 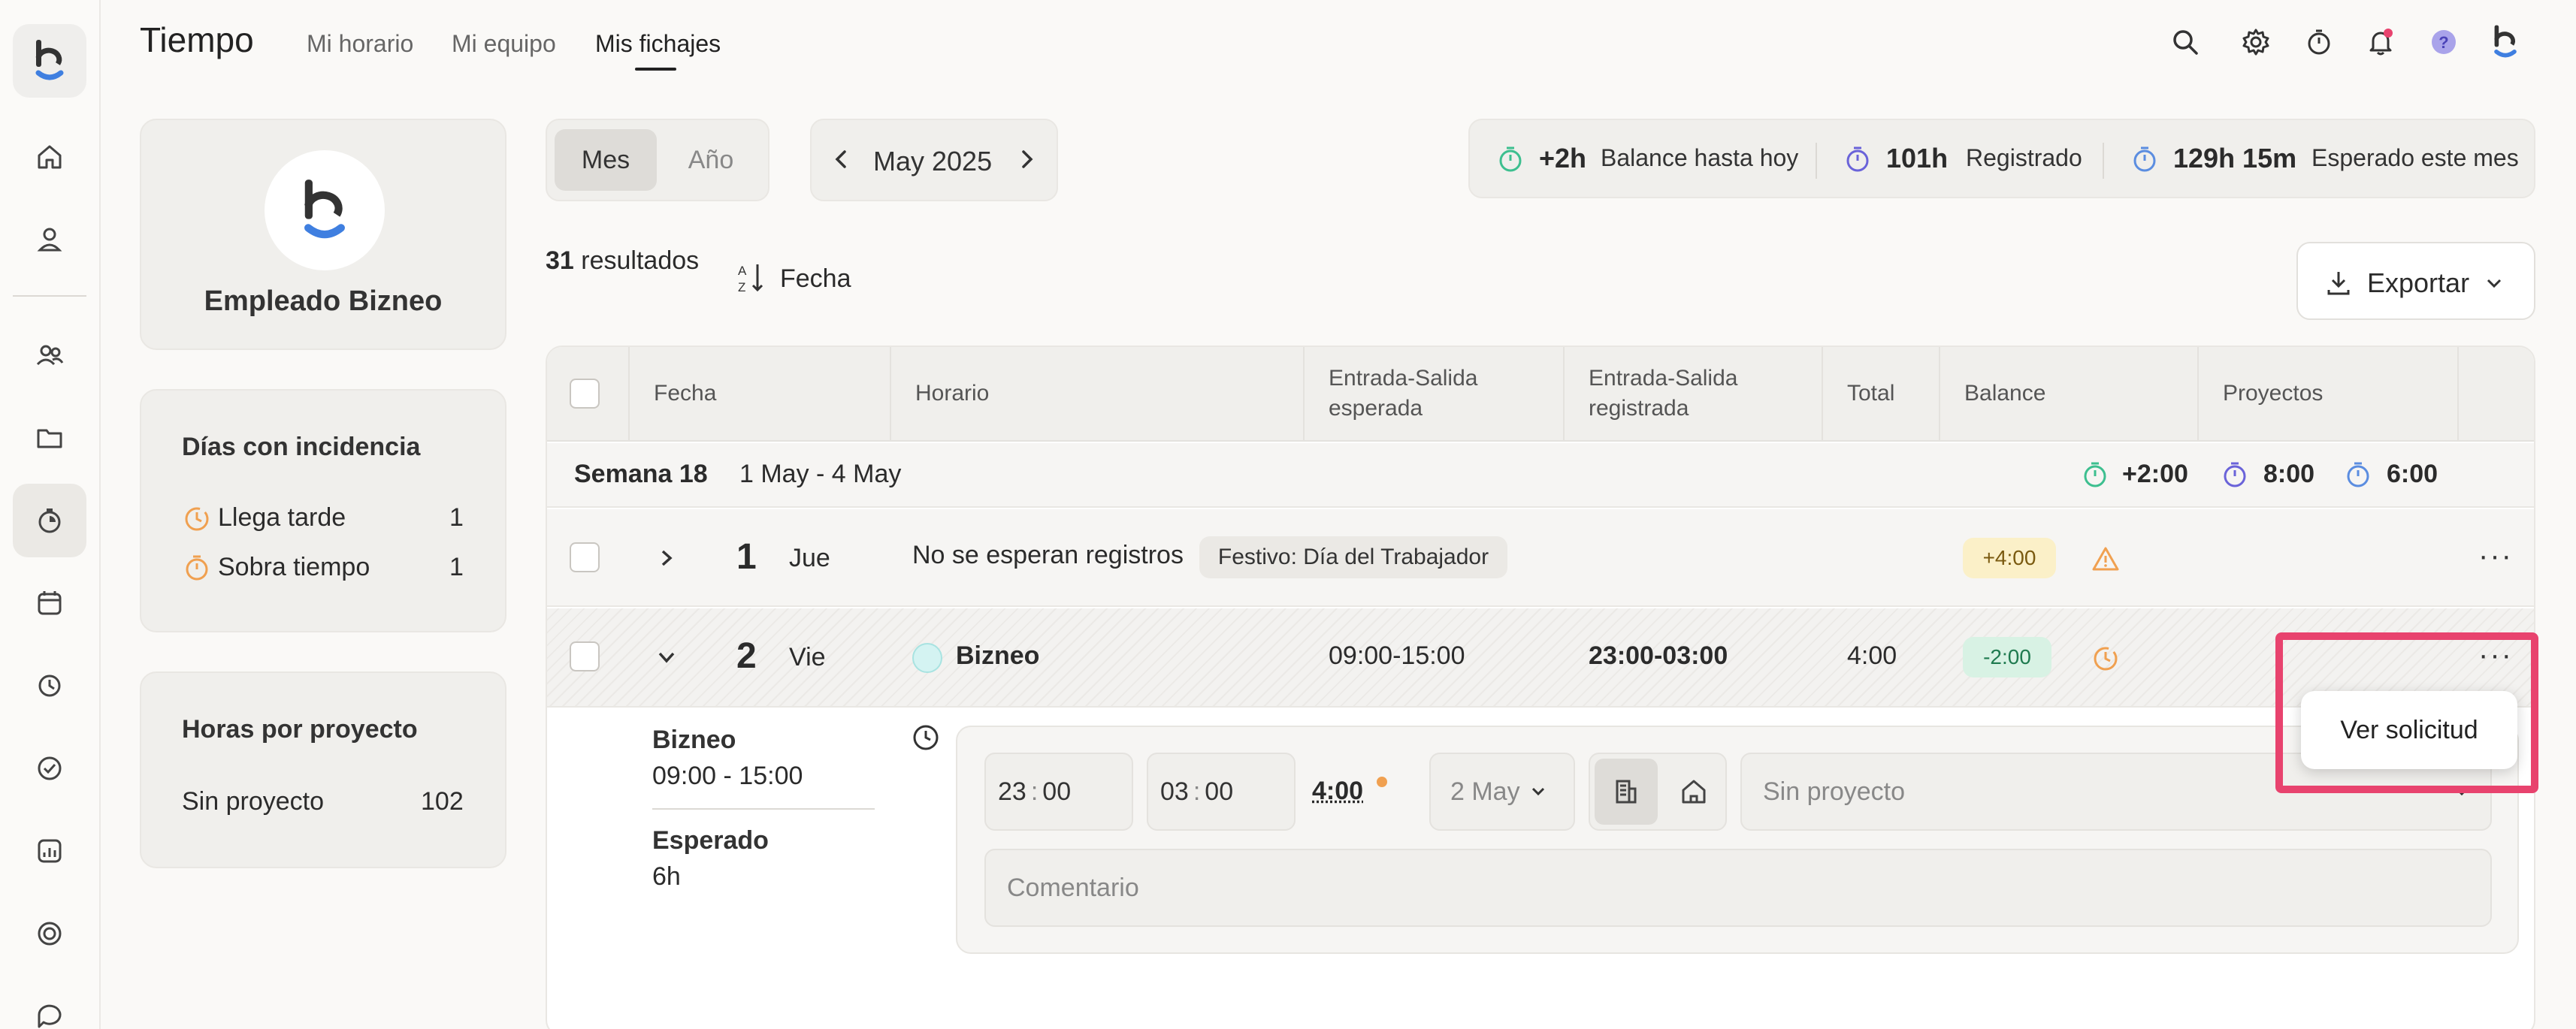 I want to click on work-location-toggle, so click(x=1658, y=792).